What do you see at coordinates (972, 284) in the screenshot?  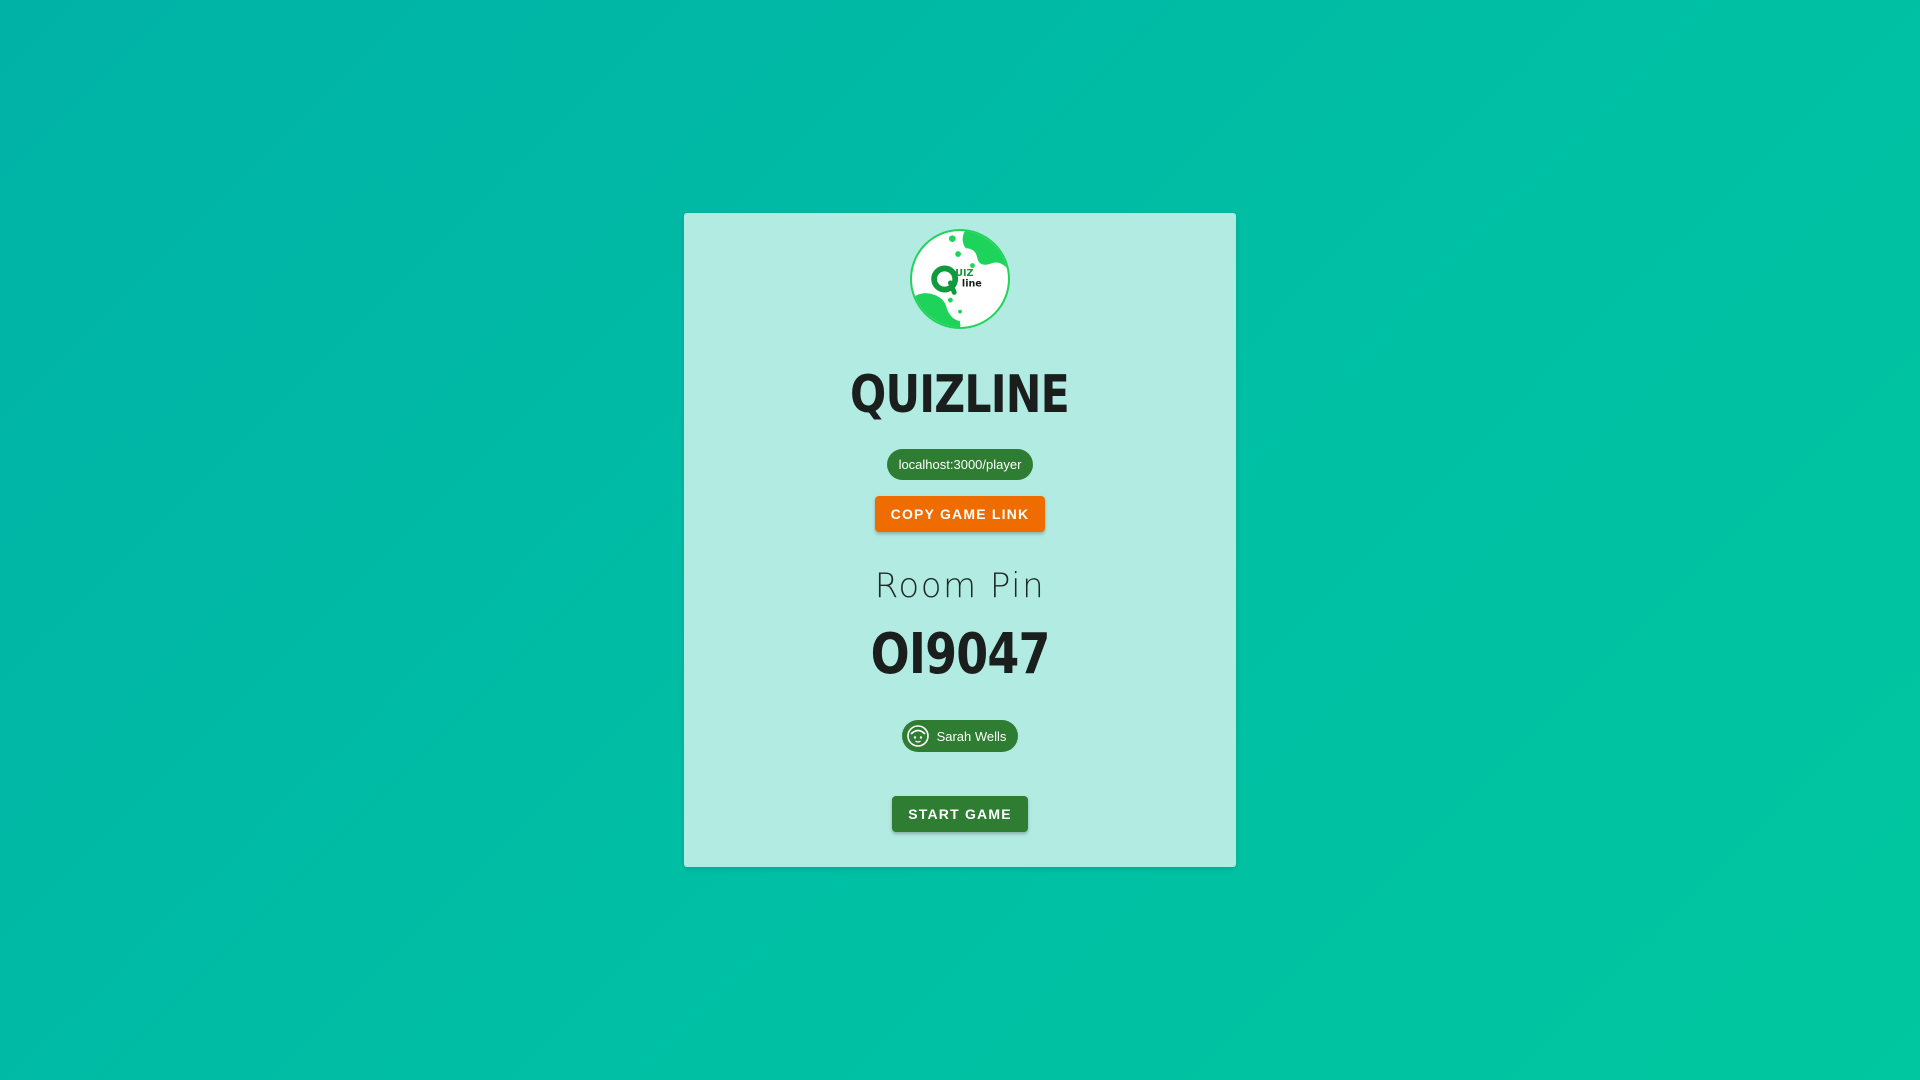 I see `logo-word-line: line` at bounding box center [972, 284].